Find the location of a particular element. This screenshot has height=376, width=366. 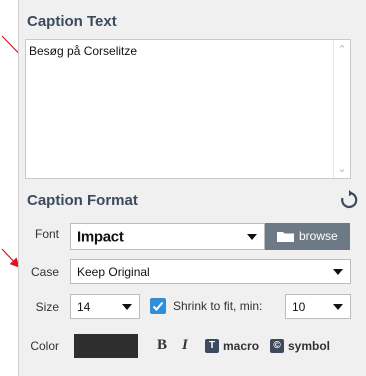

font-label: Font is located at coordinates (46, 234).